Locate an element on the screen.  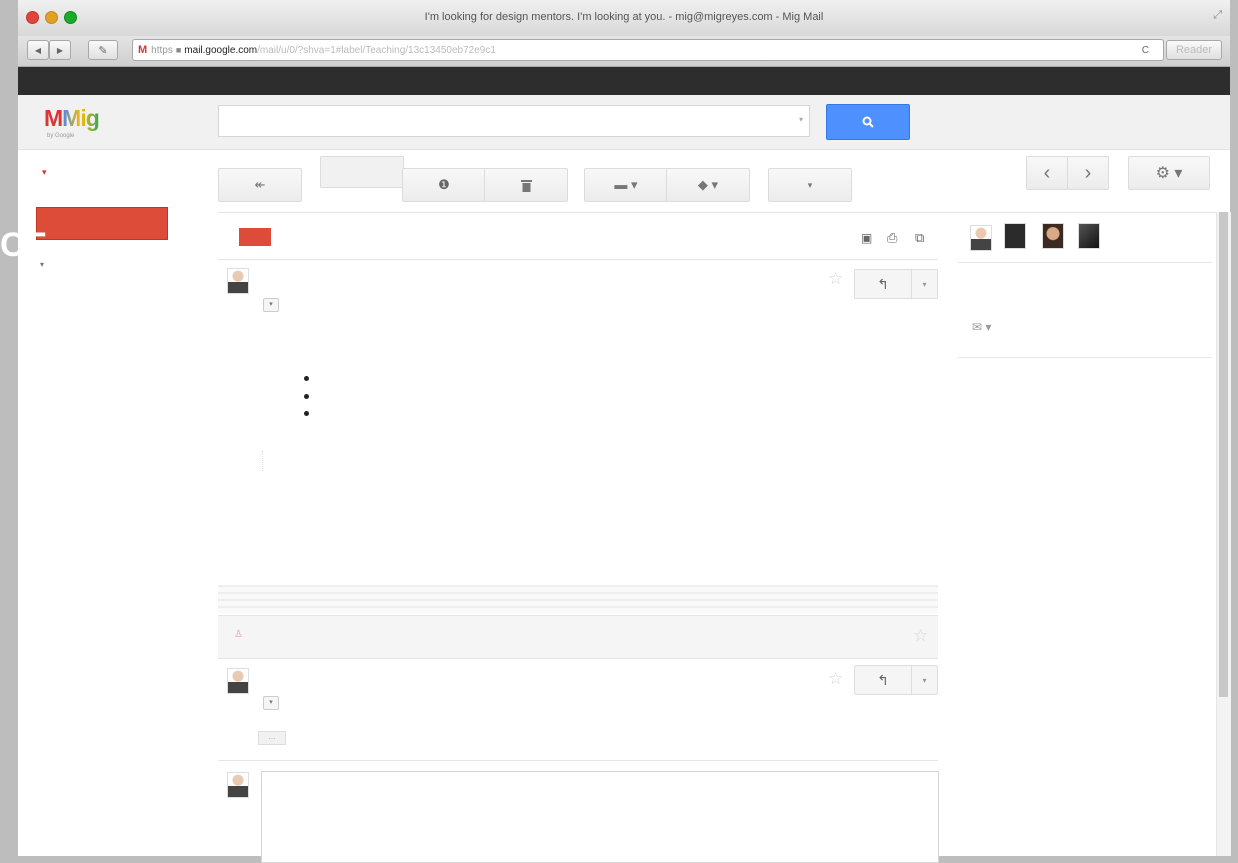
chevron-right-icon: › is located at coordinates (1088, 172).